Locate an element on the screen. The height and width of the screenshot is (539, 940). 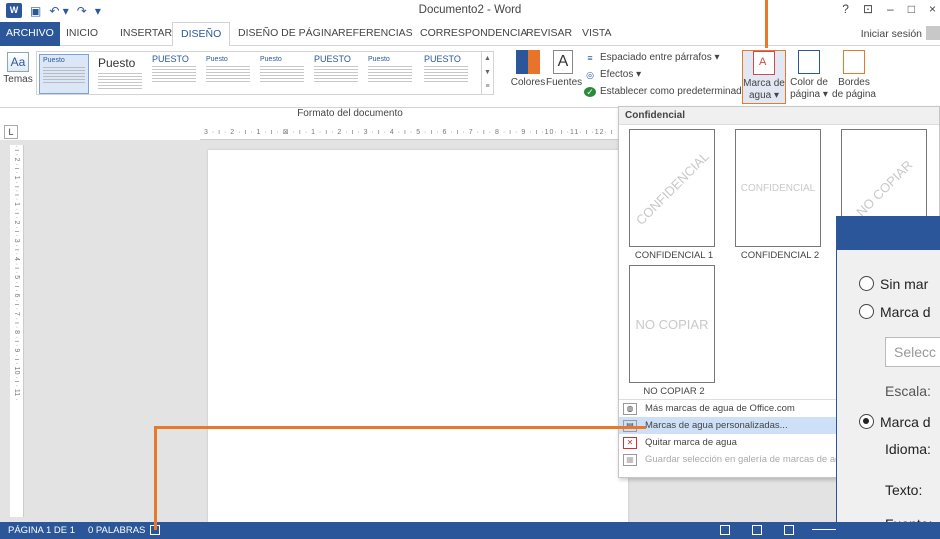
scale-label: Escala: is located at coordinates (908, 391).